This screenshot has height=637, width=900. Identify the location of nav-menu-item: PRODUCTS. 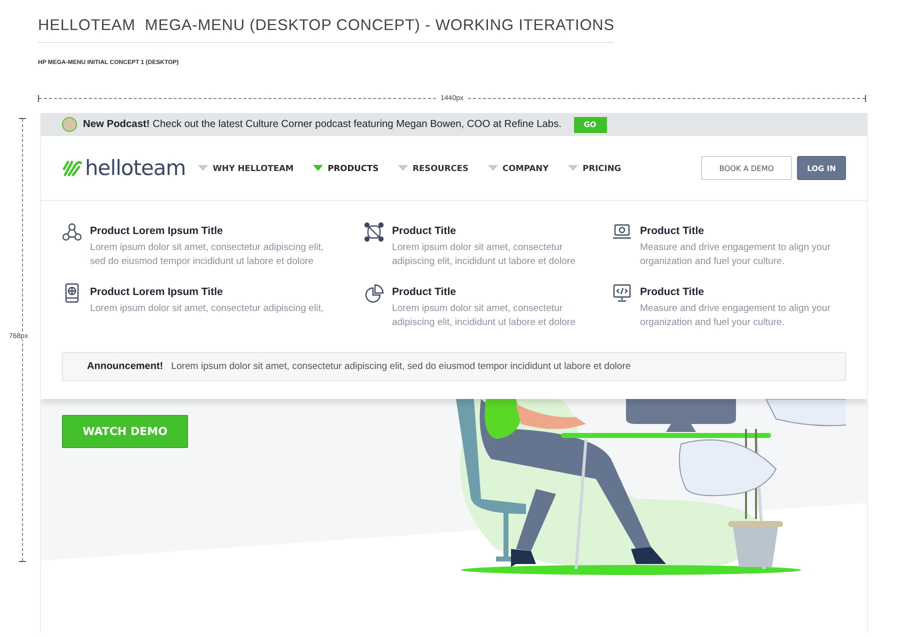
(345, 168).